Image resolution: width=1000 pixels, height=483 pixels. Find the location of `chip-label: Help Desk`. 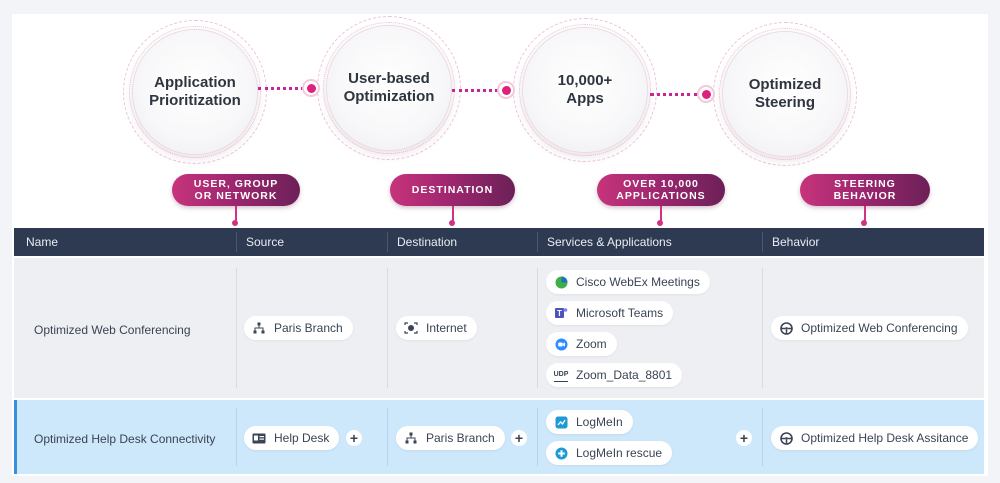

chip-label: Help Desk is located at coordinates (302, 438).